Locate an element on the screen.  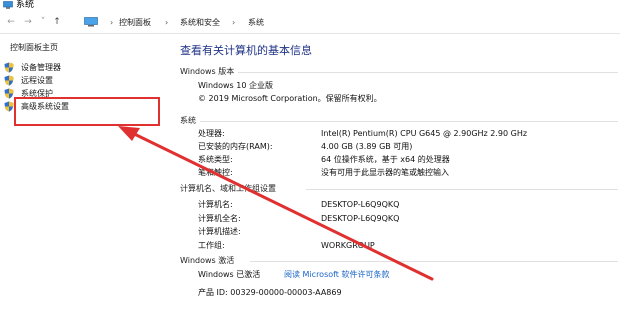
address-bar: › 控制面板 › 系统和安全 › 系统 is located at coordinates (352, 23).